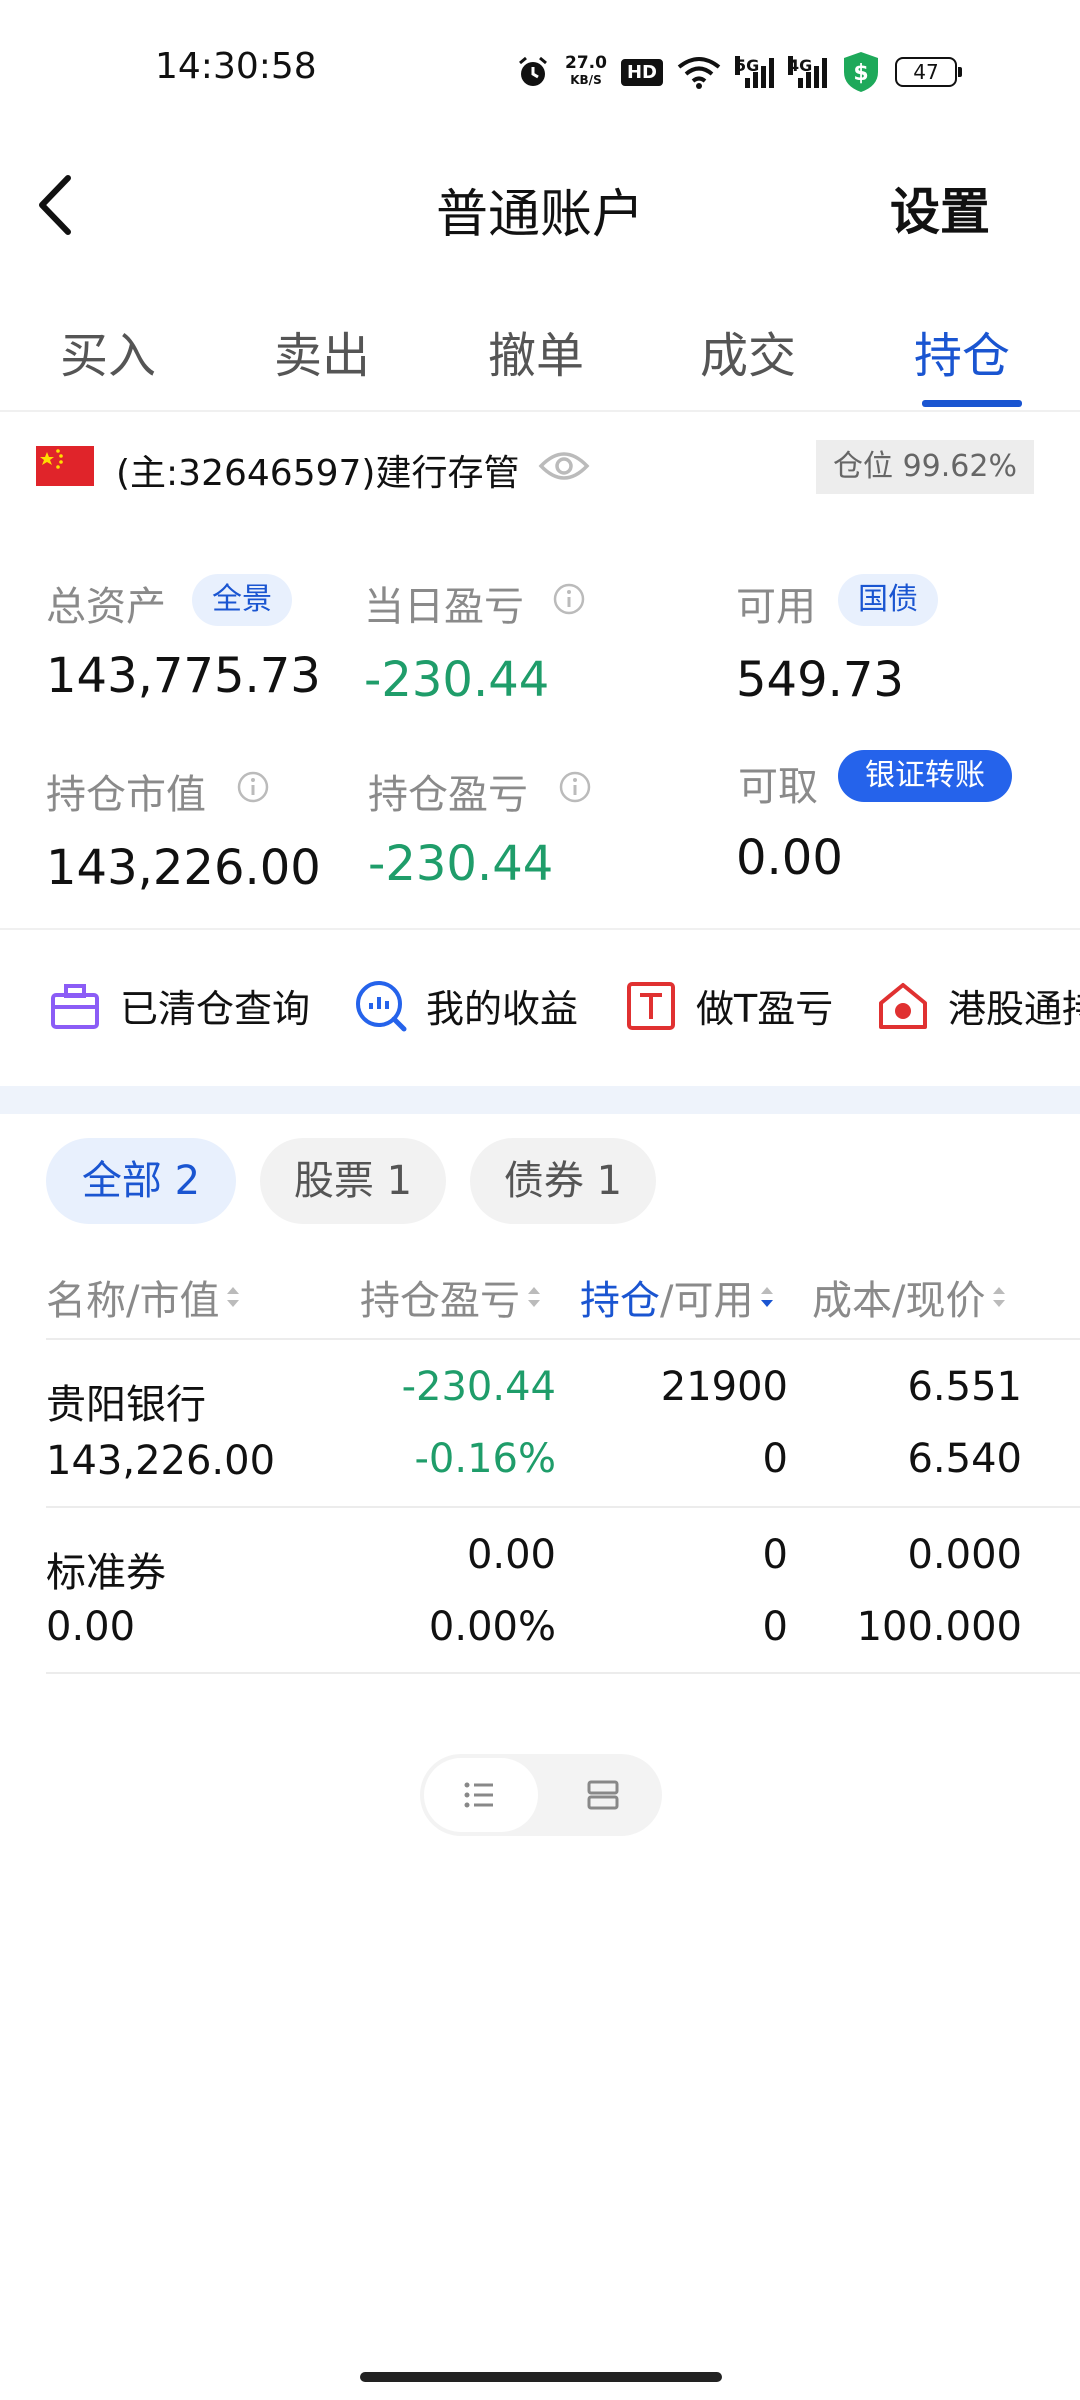 The width and height of the screenshot is (1080, 2400). Describe the element at coordinates (820, 680) in the screenshot. I see `available-value: 549.73` at that location.